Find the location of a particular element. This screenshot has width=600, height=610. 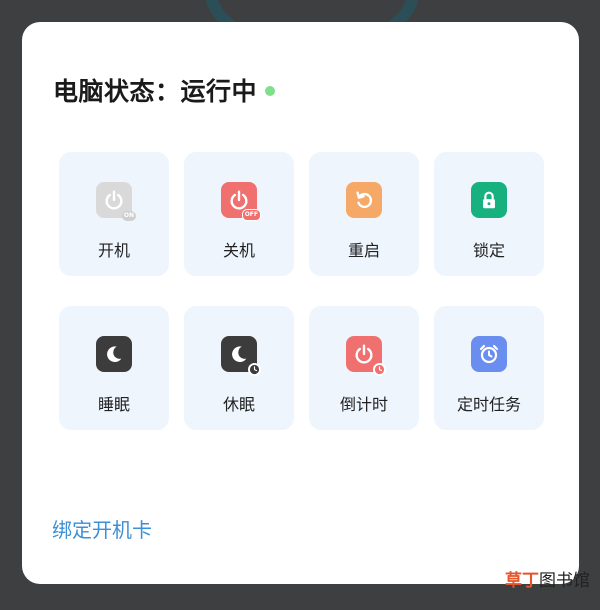

restart-button: 重启 is located at coordinates (364, 214).